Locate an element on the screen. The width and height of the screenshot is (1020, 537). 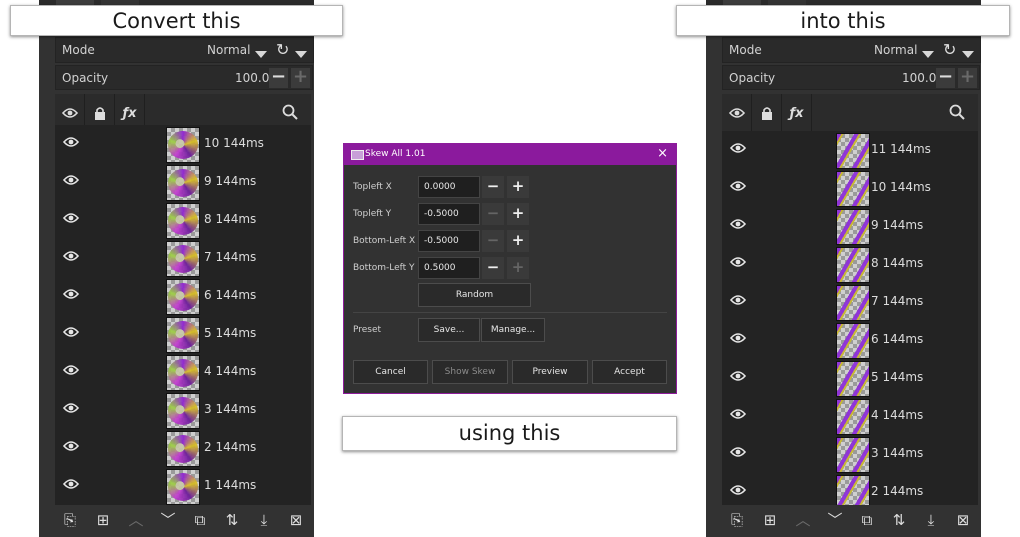
move-up-icon: ︿ is located at coordinates (803, 520).